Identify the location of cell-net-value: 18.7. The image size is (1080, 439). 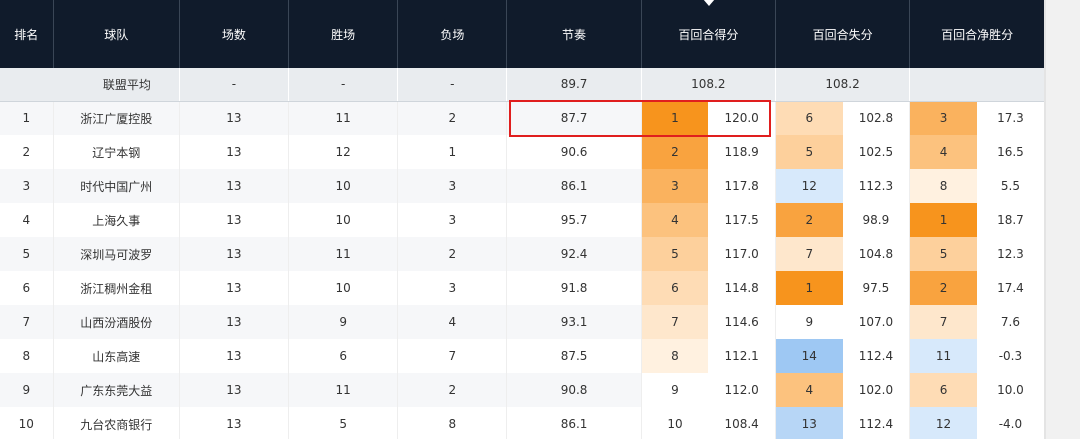
(1010, 220).